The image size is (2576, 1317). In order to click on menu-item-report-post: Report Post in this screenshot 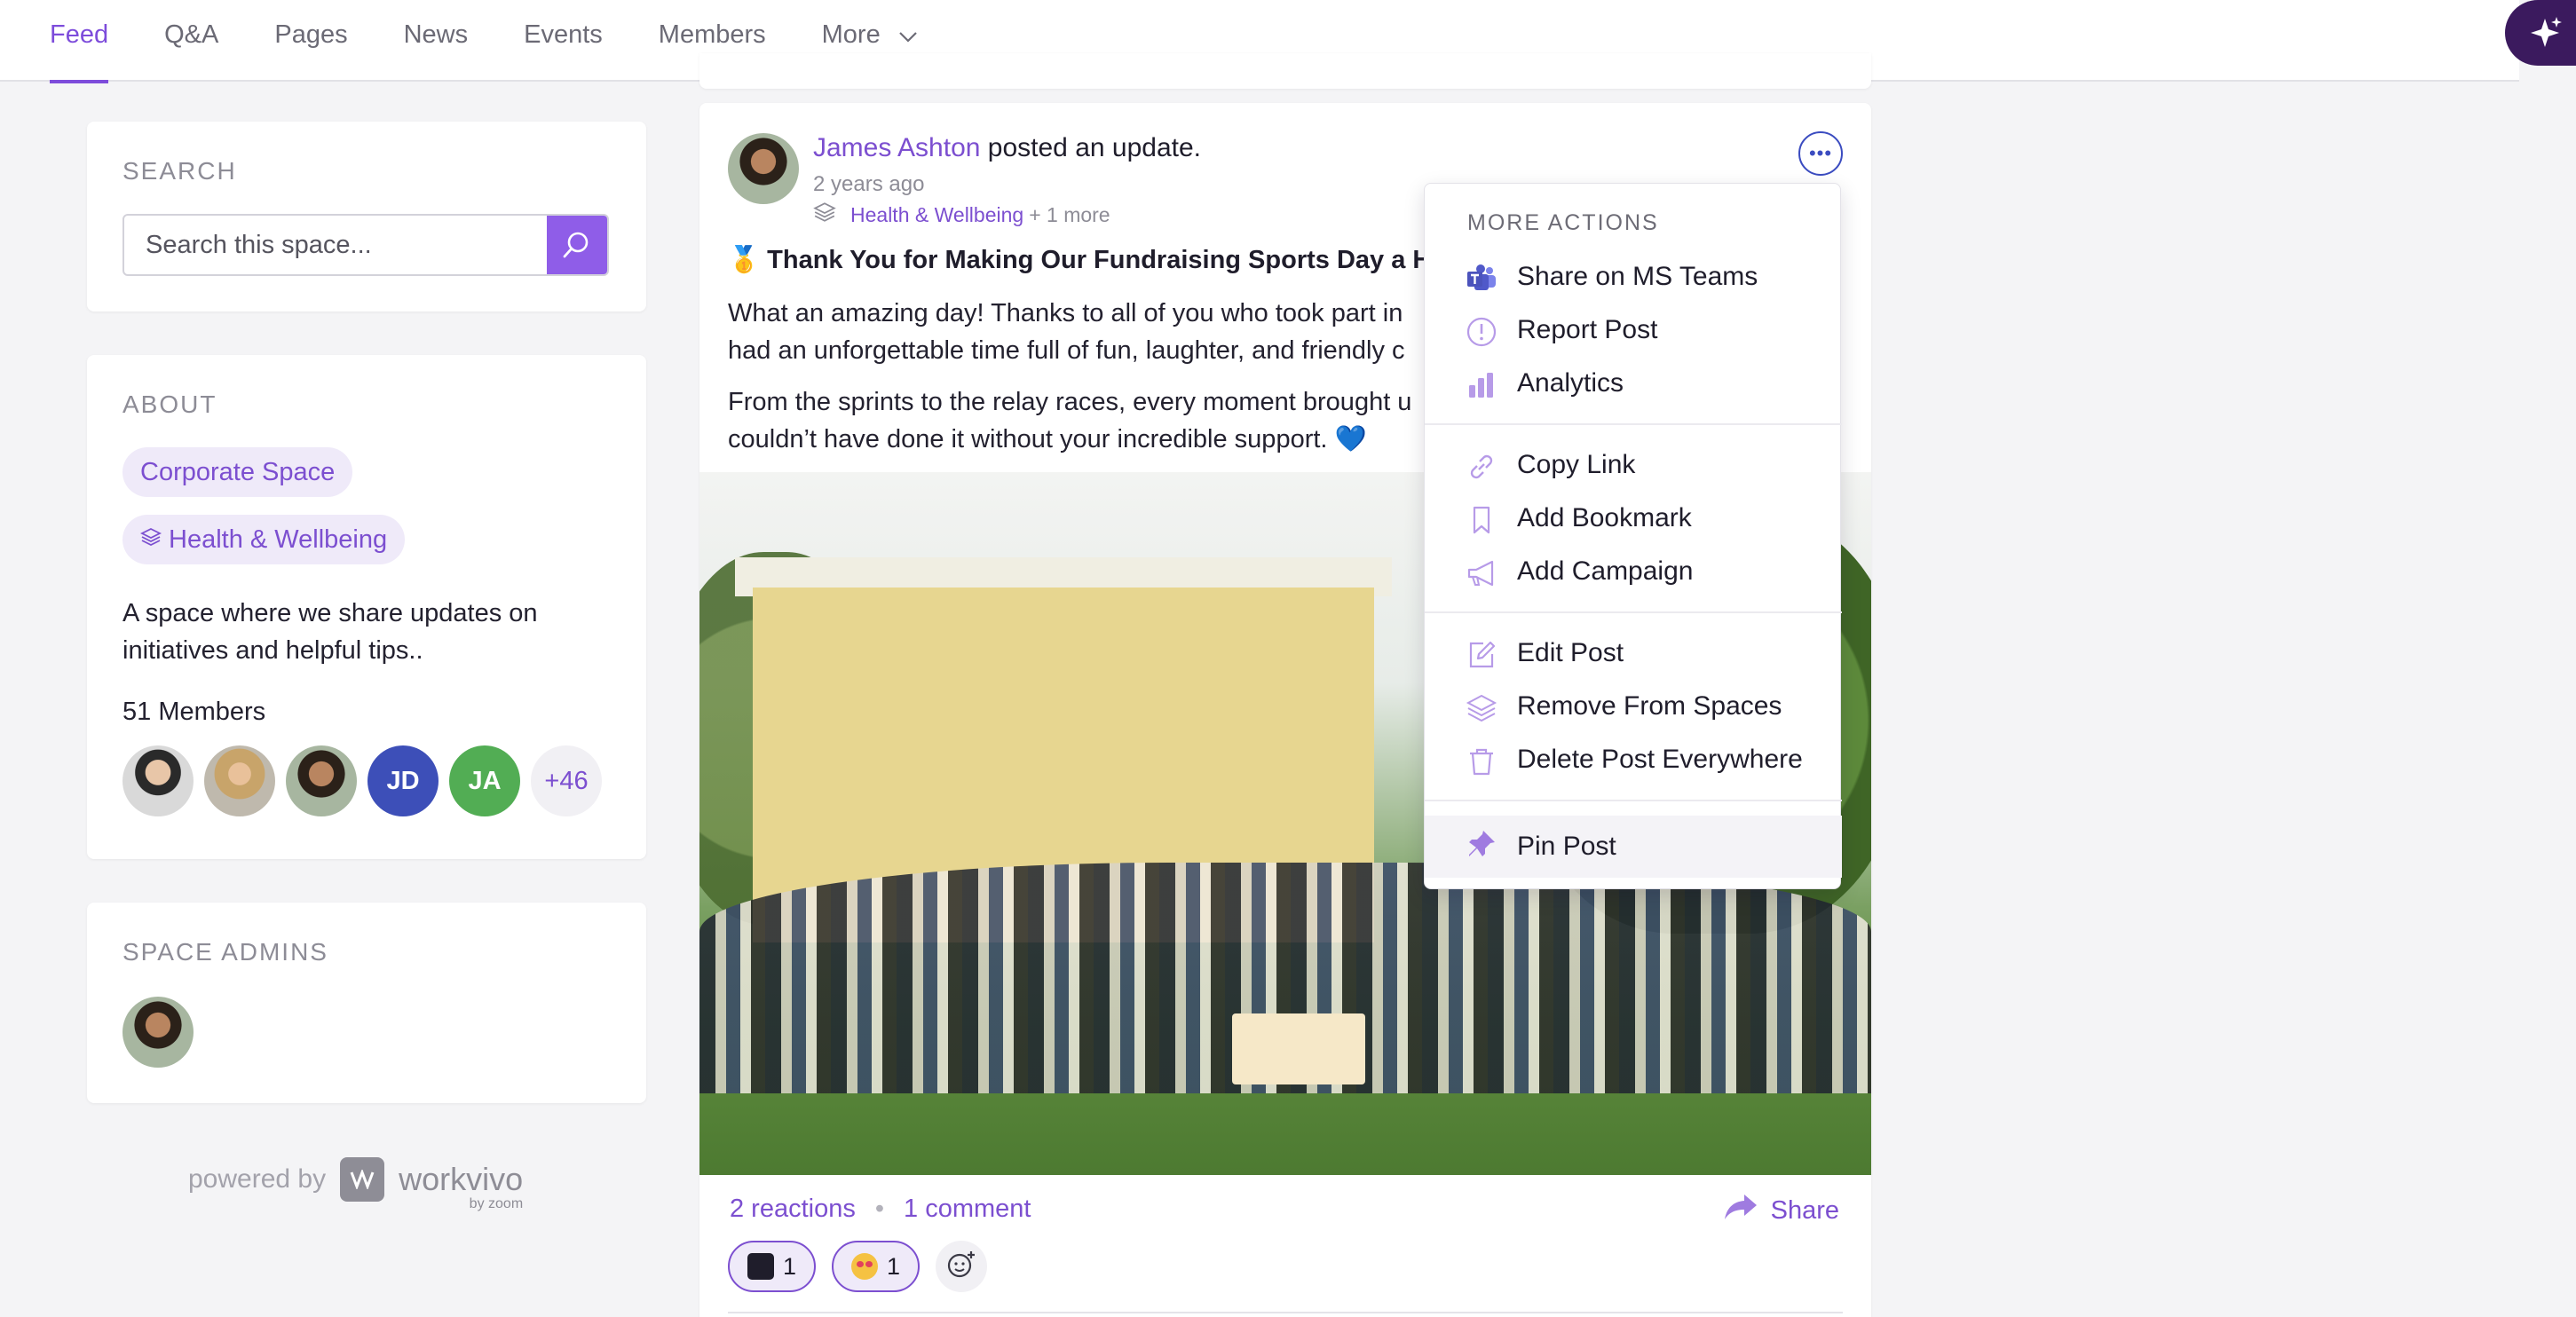, I will do `click(1633, 330)`.